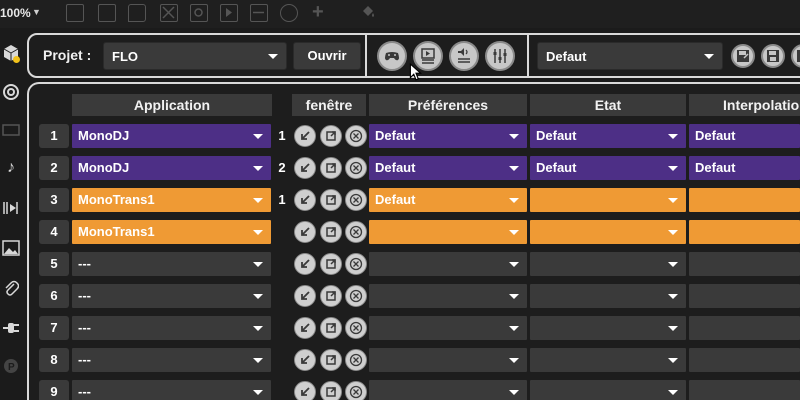 This screenshot has width=800, height=400. I want to click on maximize-window-icon, so click(331, 328).